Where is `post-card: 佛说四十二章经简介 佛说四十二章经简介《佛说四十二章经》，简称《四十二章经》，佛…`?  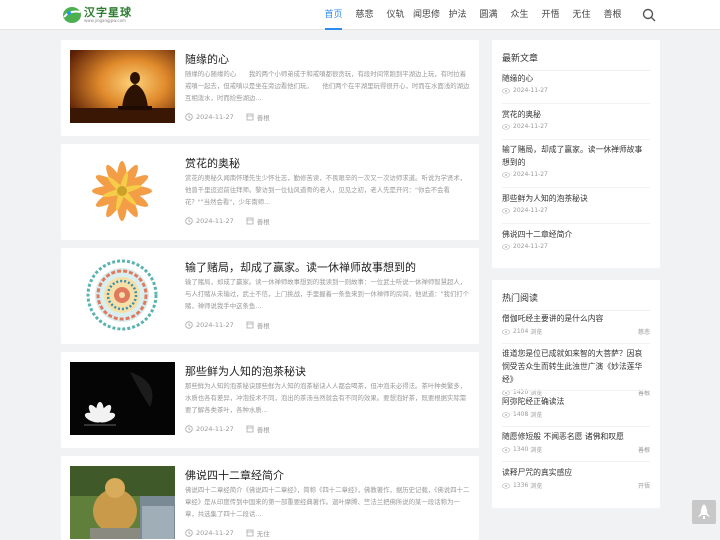 post-card: 佛说四十二章经简介 佛说四十二章经简介《佛说四十二章经》，简称《四十二章经》，佛… is located at coordinates (270, 498).